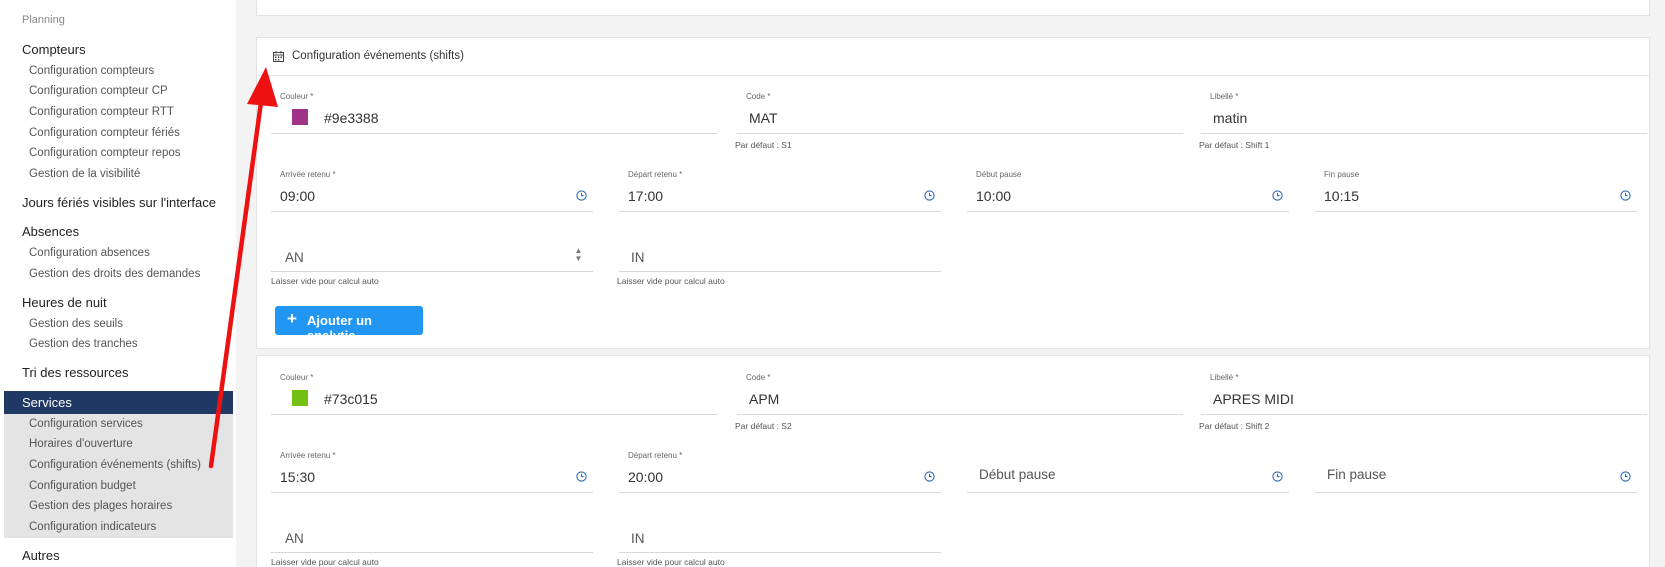 Image resolution: width=1665 pixels, height=567 pixels. What do you see at coordinates (84, 174) in the screenshot?
I see `sidebar-item-gestion-visibilite: Gestion de la visibilité` at bounding box center [84, 174].